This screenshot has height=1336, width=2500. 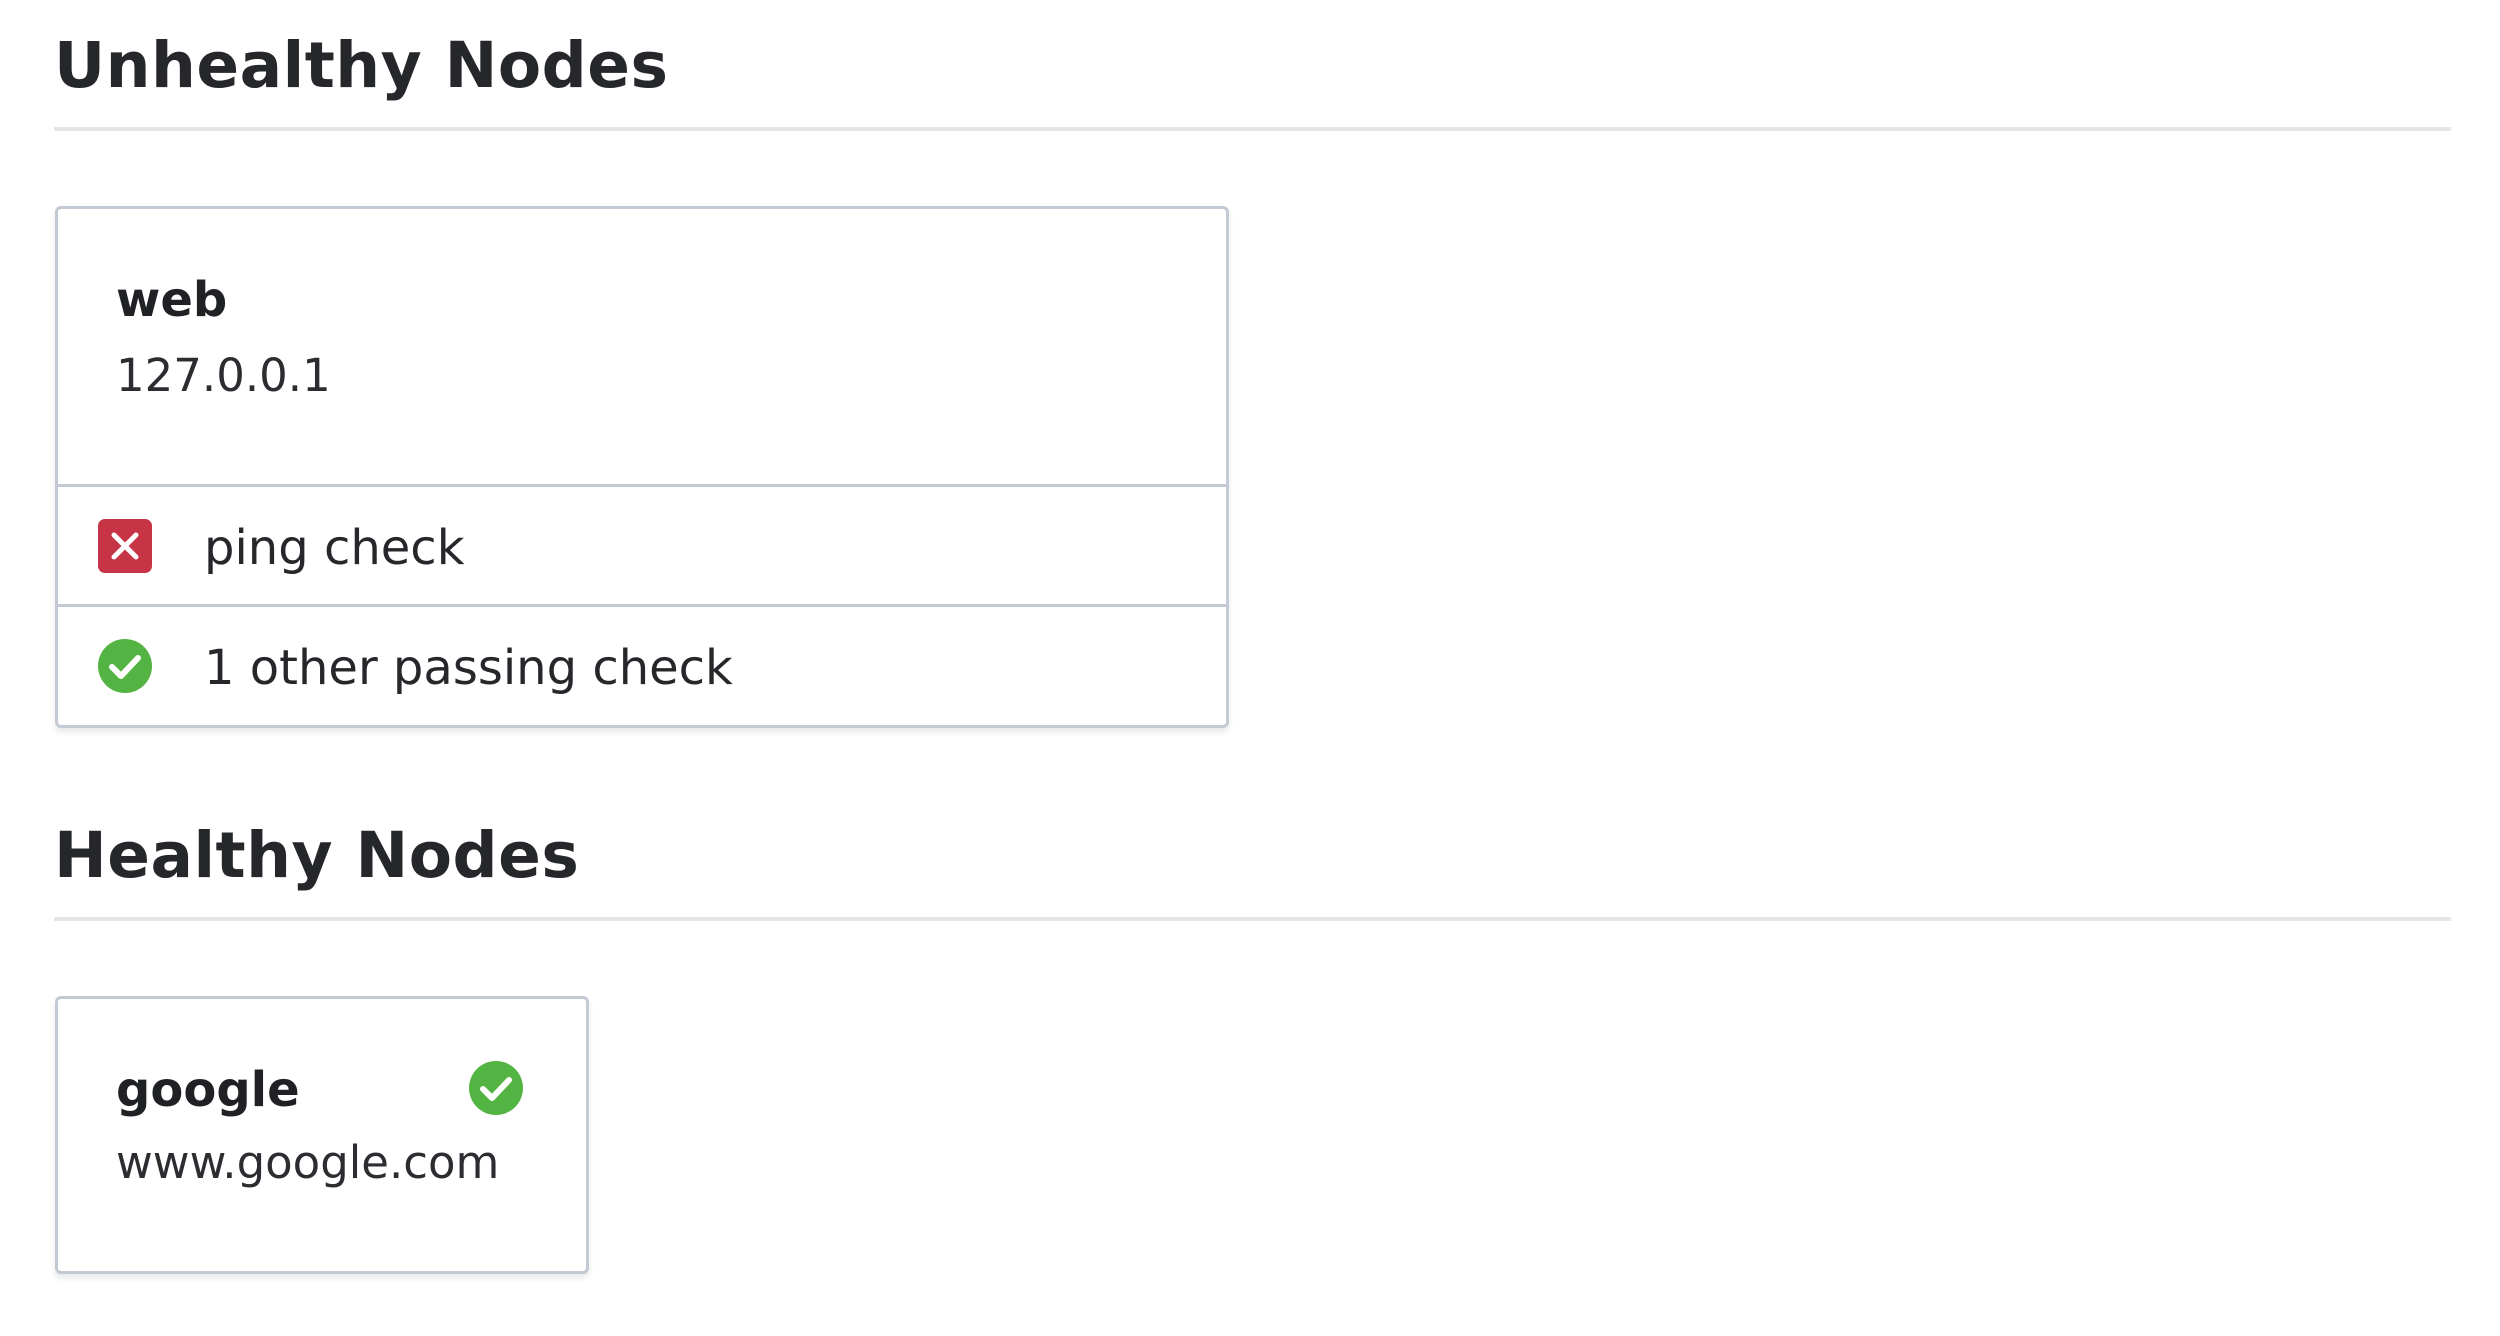 What do you see at coordinates (172, 300) in the screenshot?
I see `node-name: web` at bounding box center [172, 300].